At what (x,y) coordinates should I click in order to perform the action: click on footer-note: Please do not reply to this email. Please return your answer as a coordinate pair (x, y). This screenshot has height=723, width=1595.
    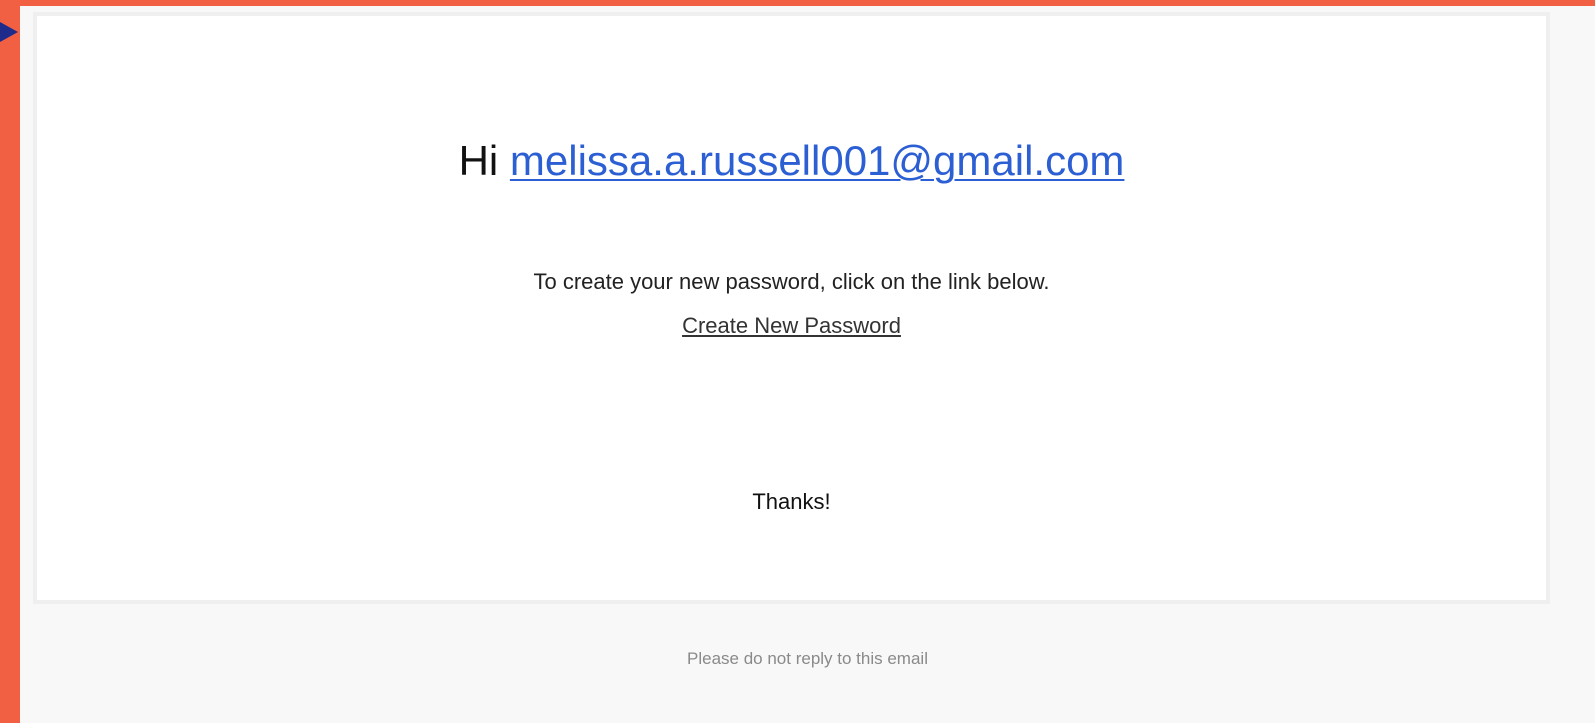
    Looking at the image, I should click on (807, 658).